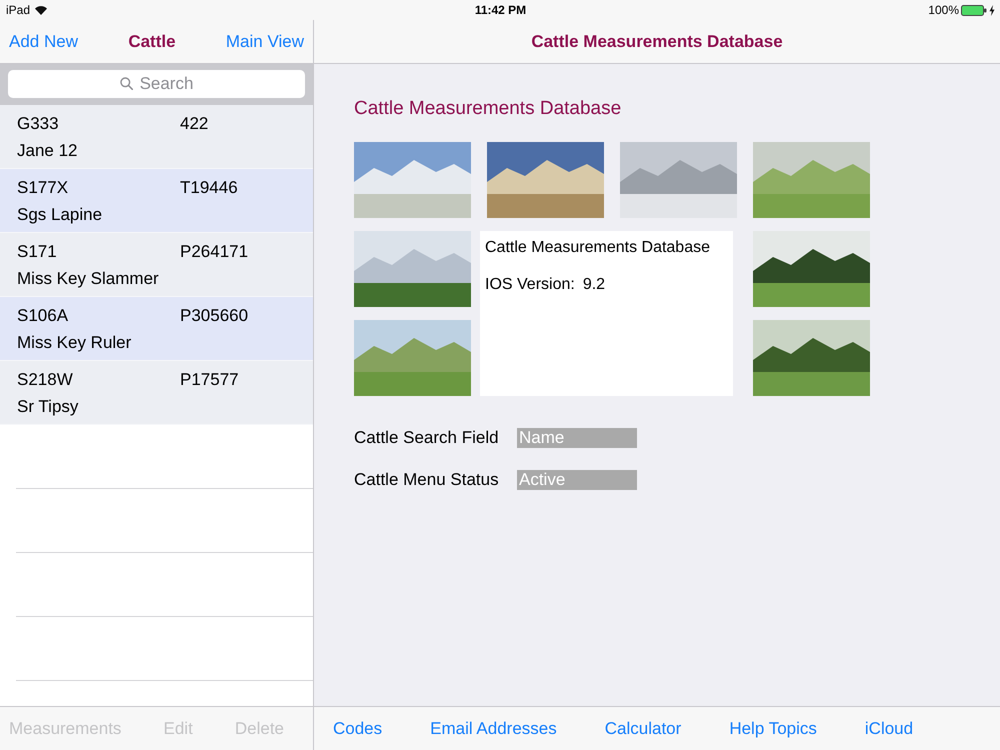 This screenshot has width=1000, height=750. I want to click on toolbar-button: Help Topics, so click(773, 728).